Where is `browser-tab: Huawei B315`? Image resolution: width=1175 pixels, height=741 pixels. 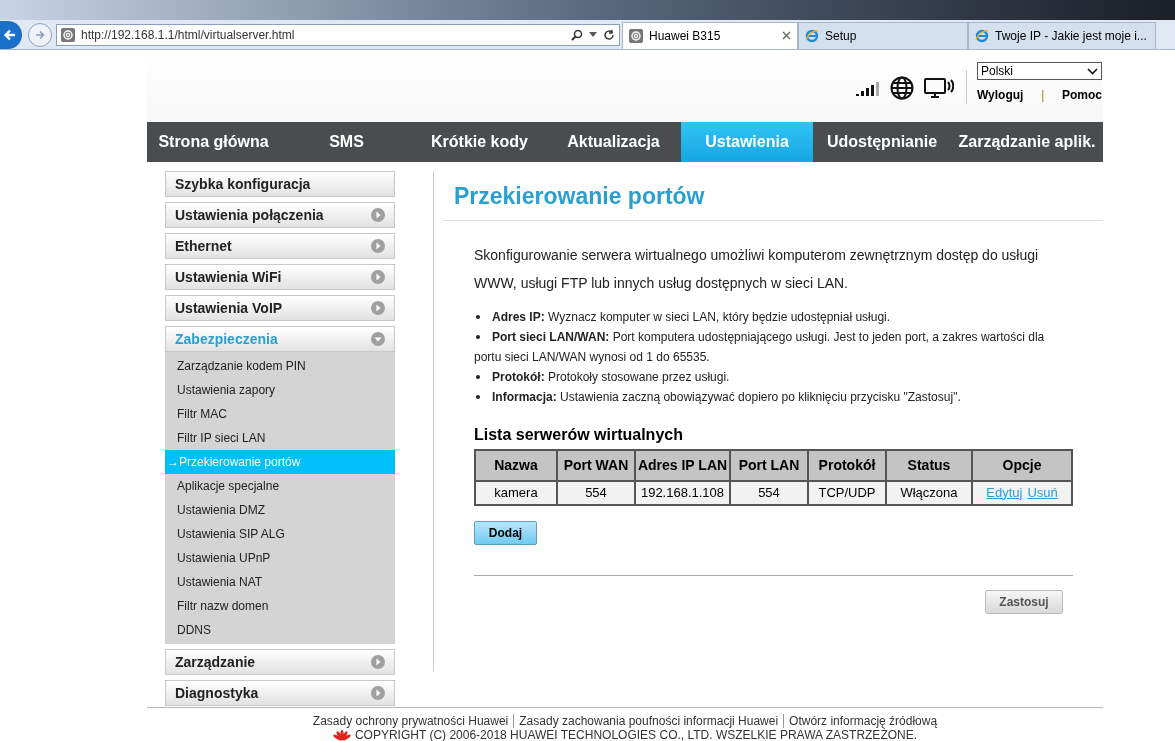
browser-tab: Huawei B315 is located at coordinates (710, 35).